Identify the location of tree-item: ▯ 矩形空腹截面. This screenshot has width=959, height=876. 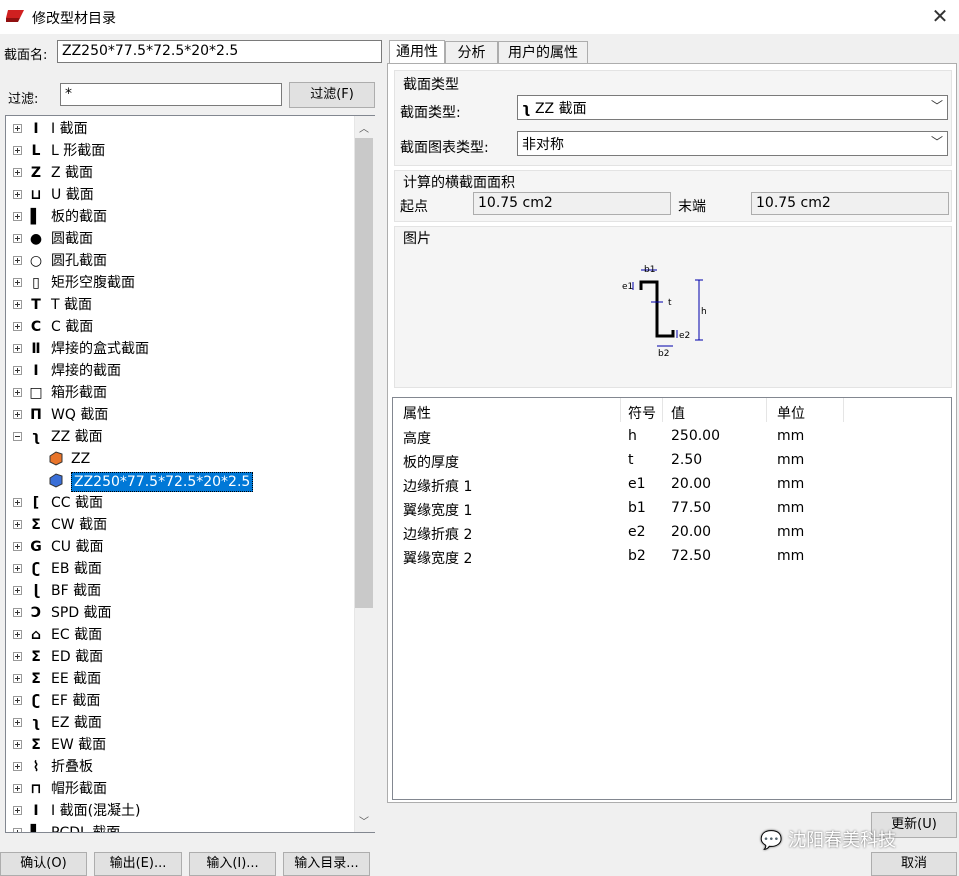
(181, 283).